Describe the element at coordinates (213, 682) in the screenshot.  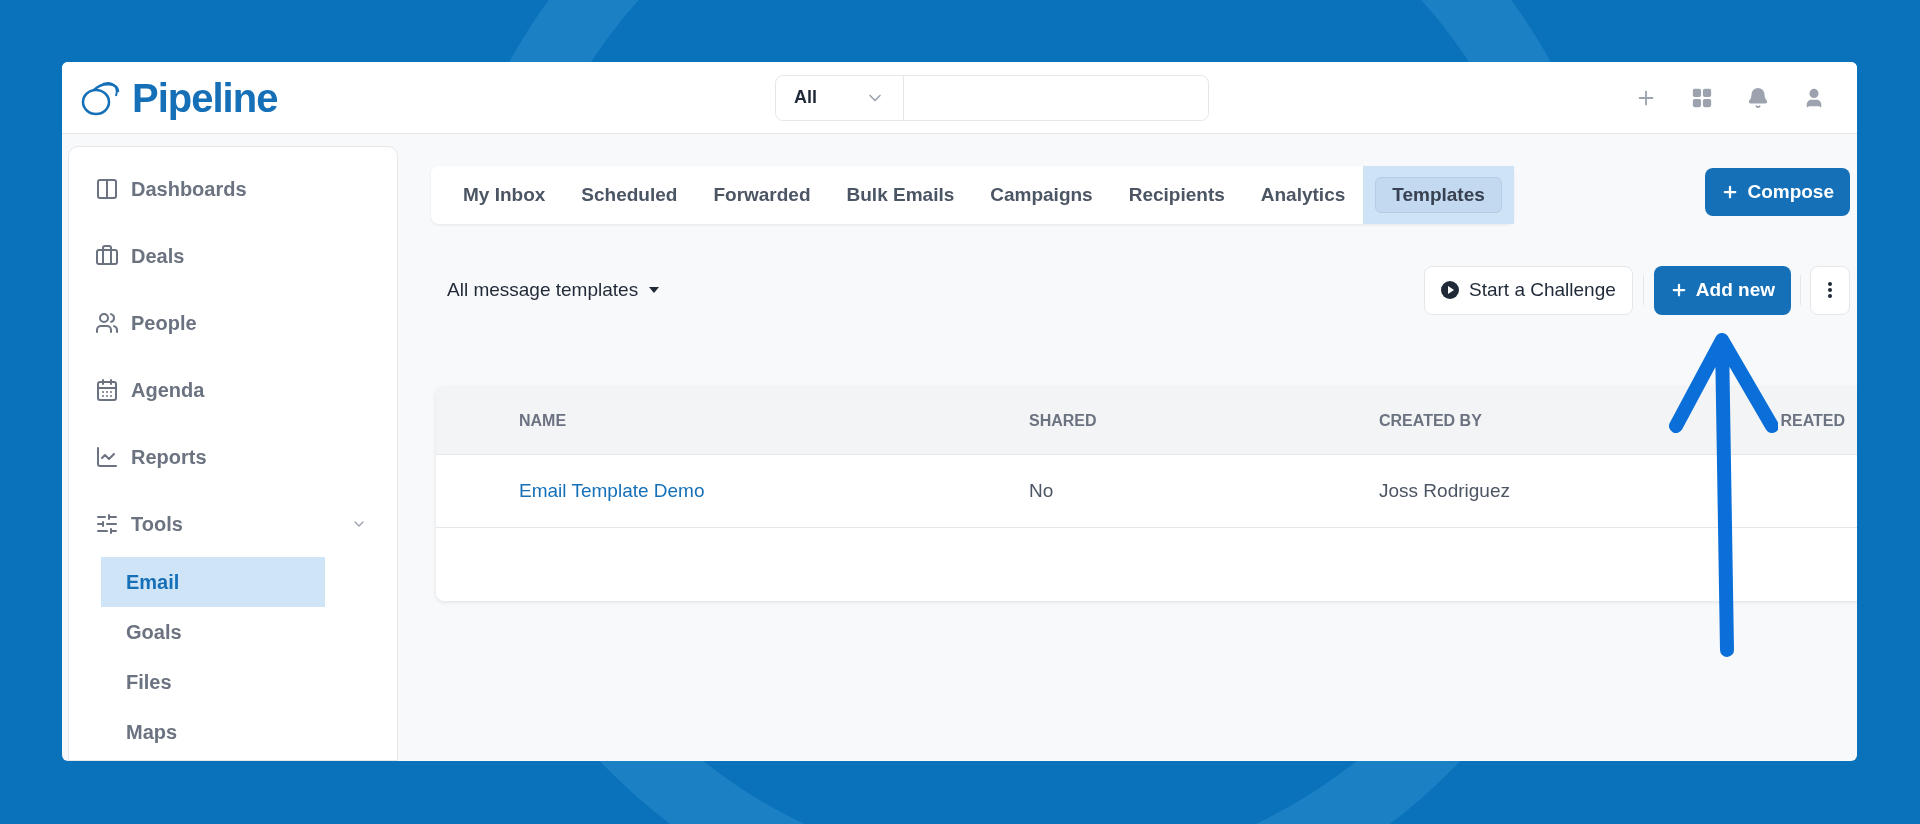
I see `sidebar-subitem: Files` at that location.